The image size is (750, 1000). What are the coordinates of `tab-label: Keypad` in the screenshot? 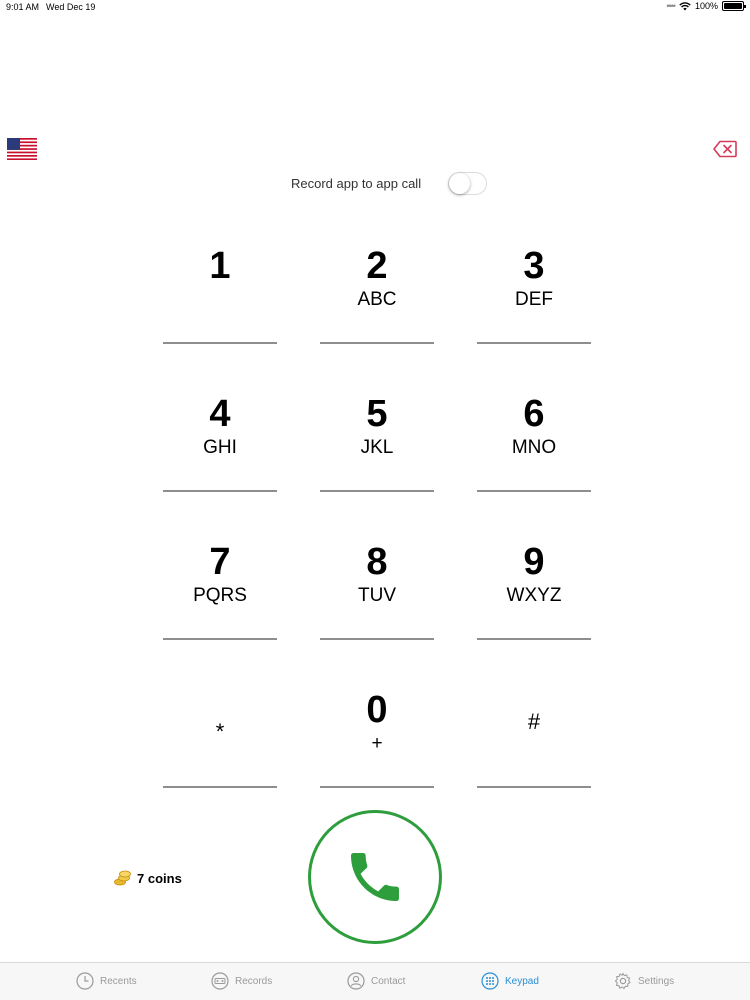 It's located at (522, 981).